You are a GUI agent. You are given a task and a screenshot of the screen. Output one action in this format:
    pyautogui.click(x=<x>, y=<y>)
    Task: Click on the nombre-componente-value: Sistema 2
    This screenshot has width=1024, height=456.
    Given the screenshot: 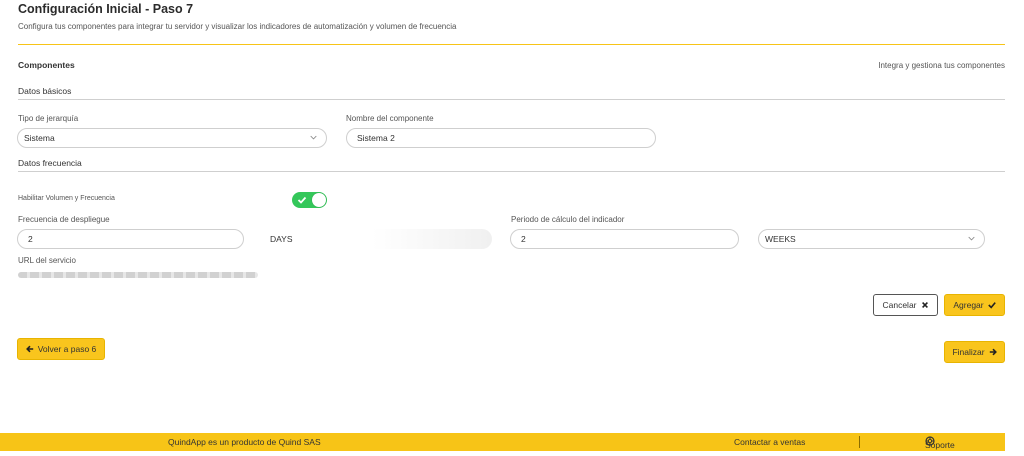 What is the action you would take?
    pyautogui.click(x=376, y=138)
    